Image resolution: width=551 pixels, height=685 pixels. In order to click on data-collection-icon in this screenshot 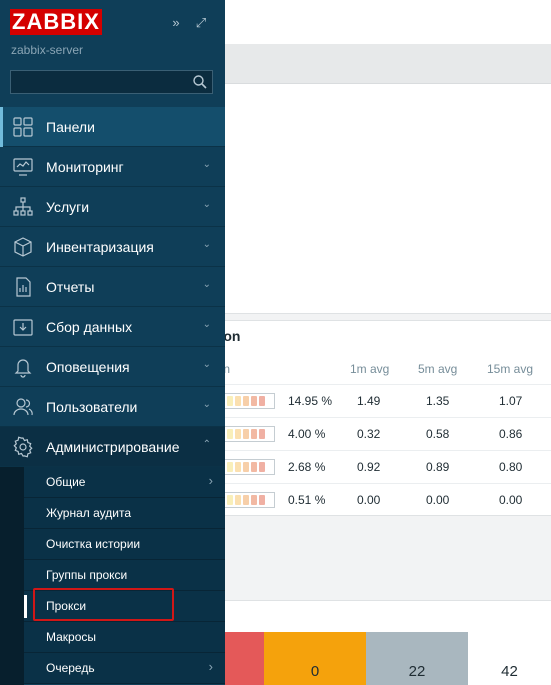, I will do `click(23, 327)`.